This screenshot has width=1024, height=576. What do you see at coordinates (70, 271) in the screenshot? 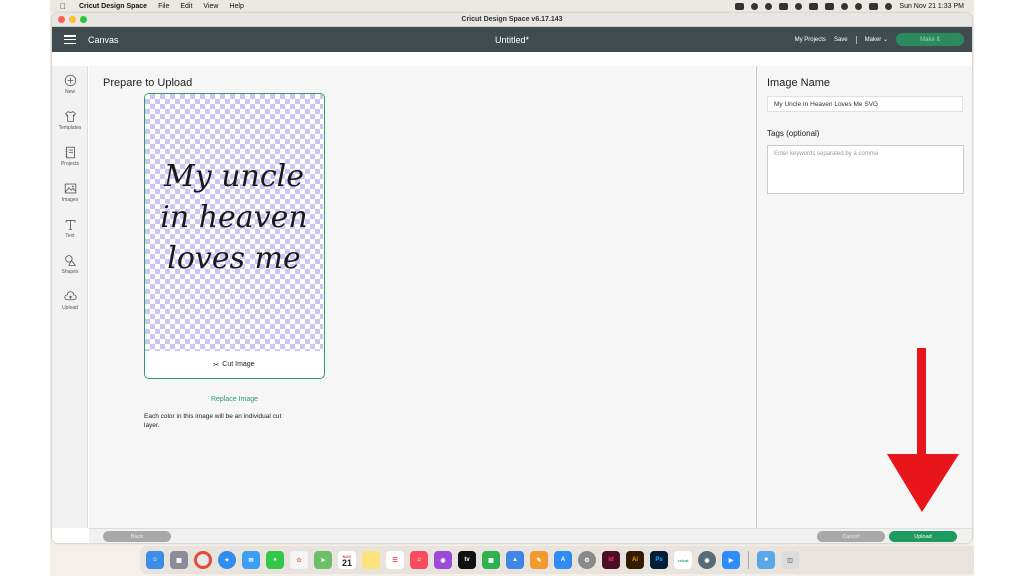
I see `sidebar-item-label: Shapes` at bounding box center [70, 271].